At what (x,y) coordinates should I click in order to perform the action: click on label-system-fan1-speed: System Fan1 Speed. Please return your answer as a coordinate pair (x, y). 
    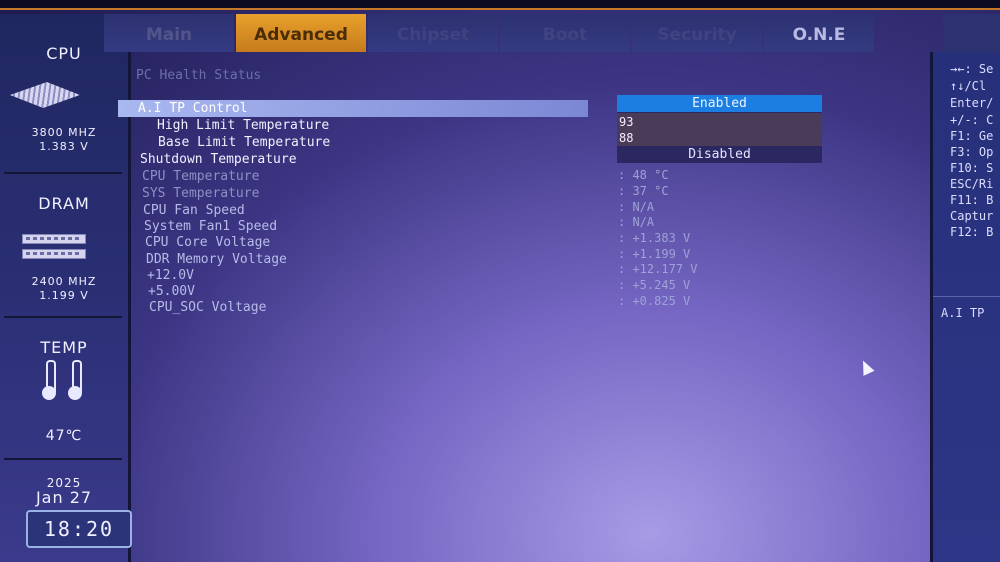
    Looking at the image, I should click on (211, 226).